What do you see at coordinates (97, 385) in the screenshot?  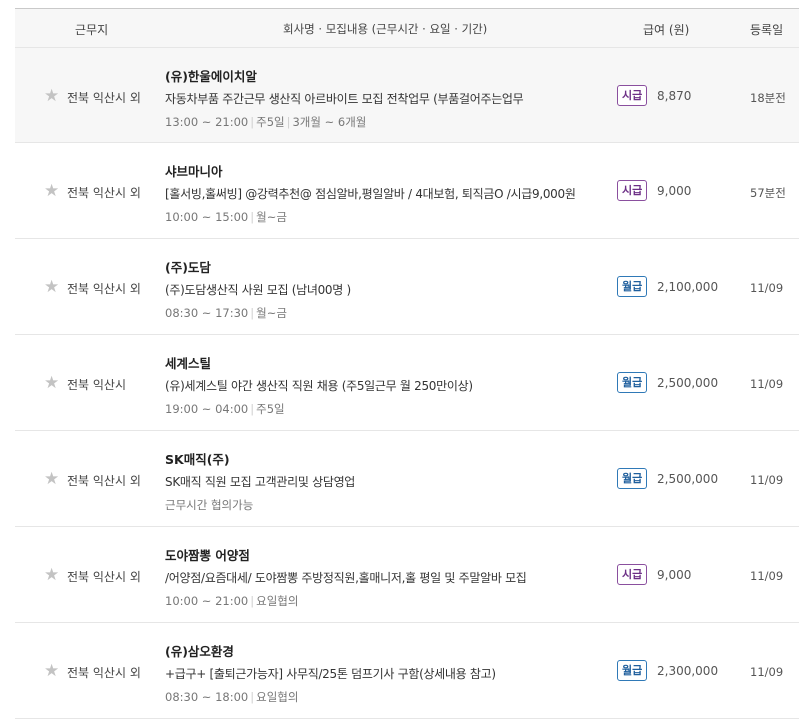 I see `location-text: 전북 익산시` at bounding box center [97, 385].